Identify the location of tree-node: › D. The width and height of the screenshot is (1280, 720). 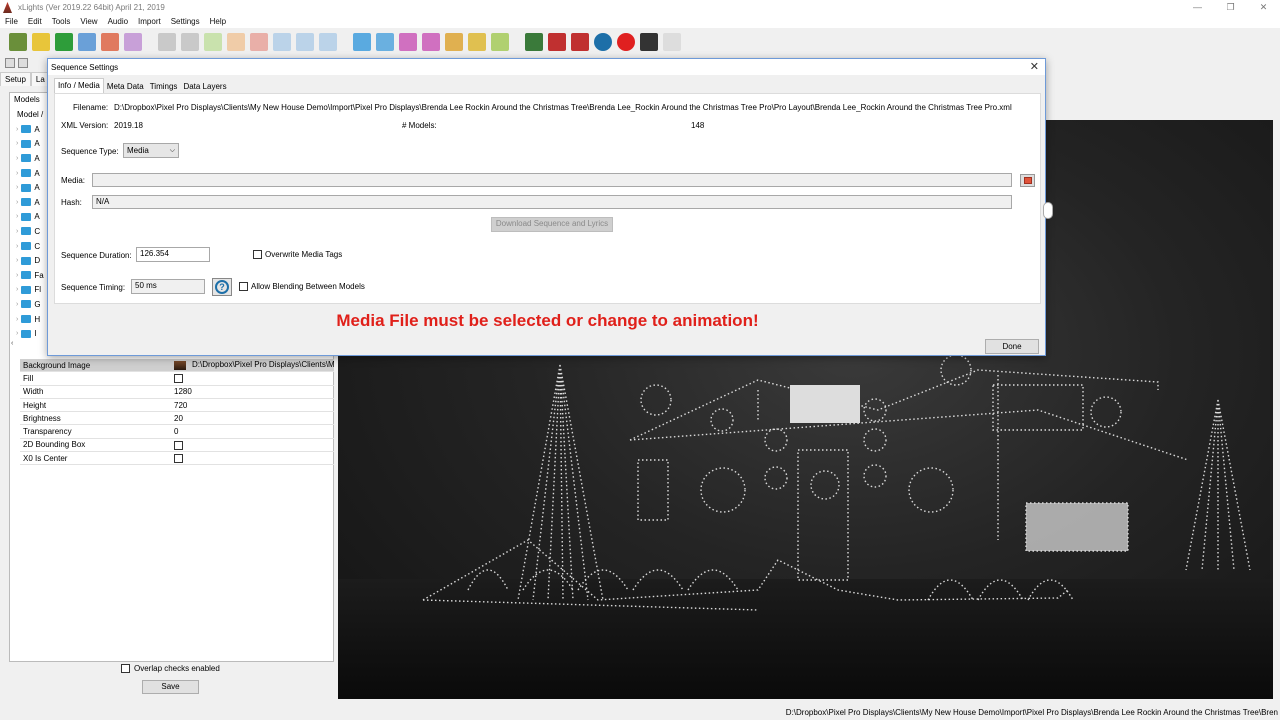
(29, 260).